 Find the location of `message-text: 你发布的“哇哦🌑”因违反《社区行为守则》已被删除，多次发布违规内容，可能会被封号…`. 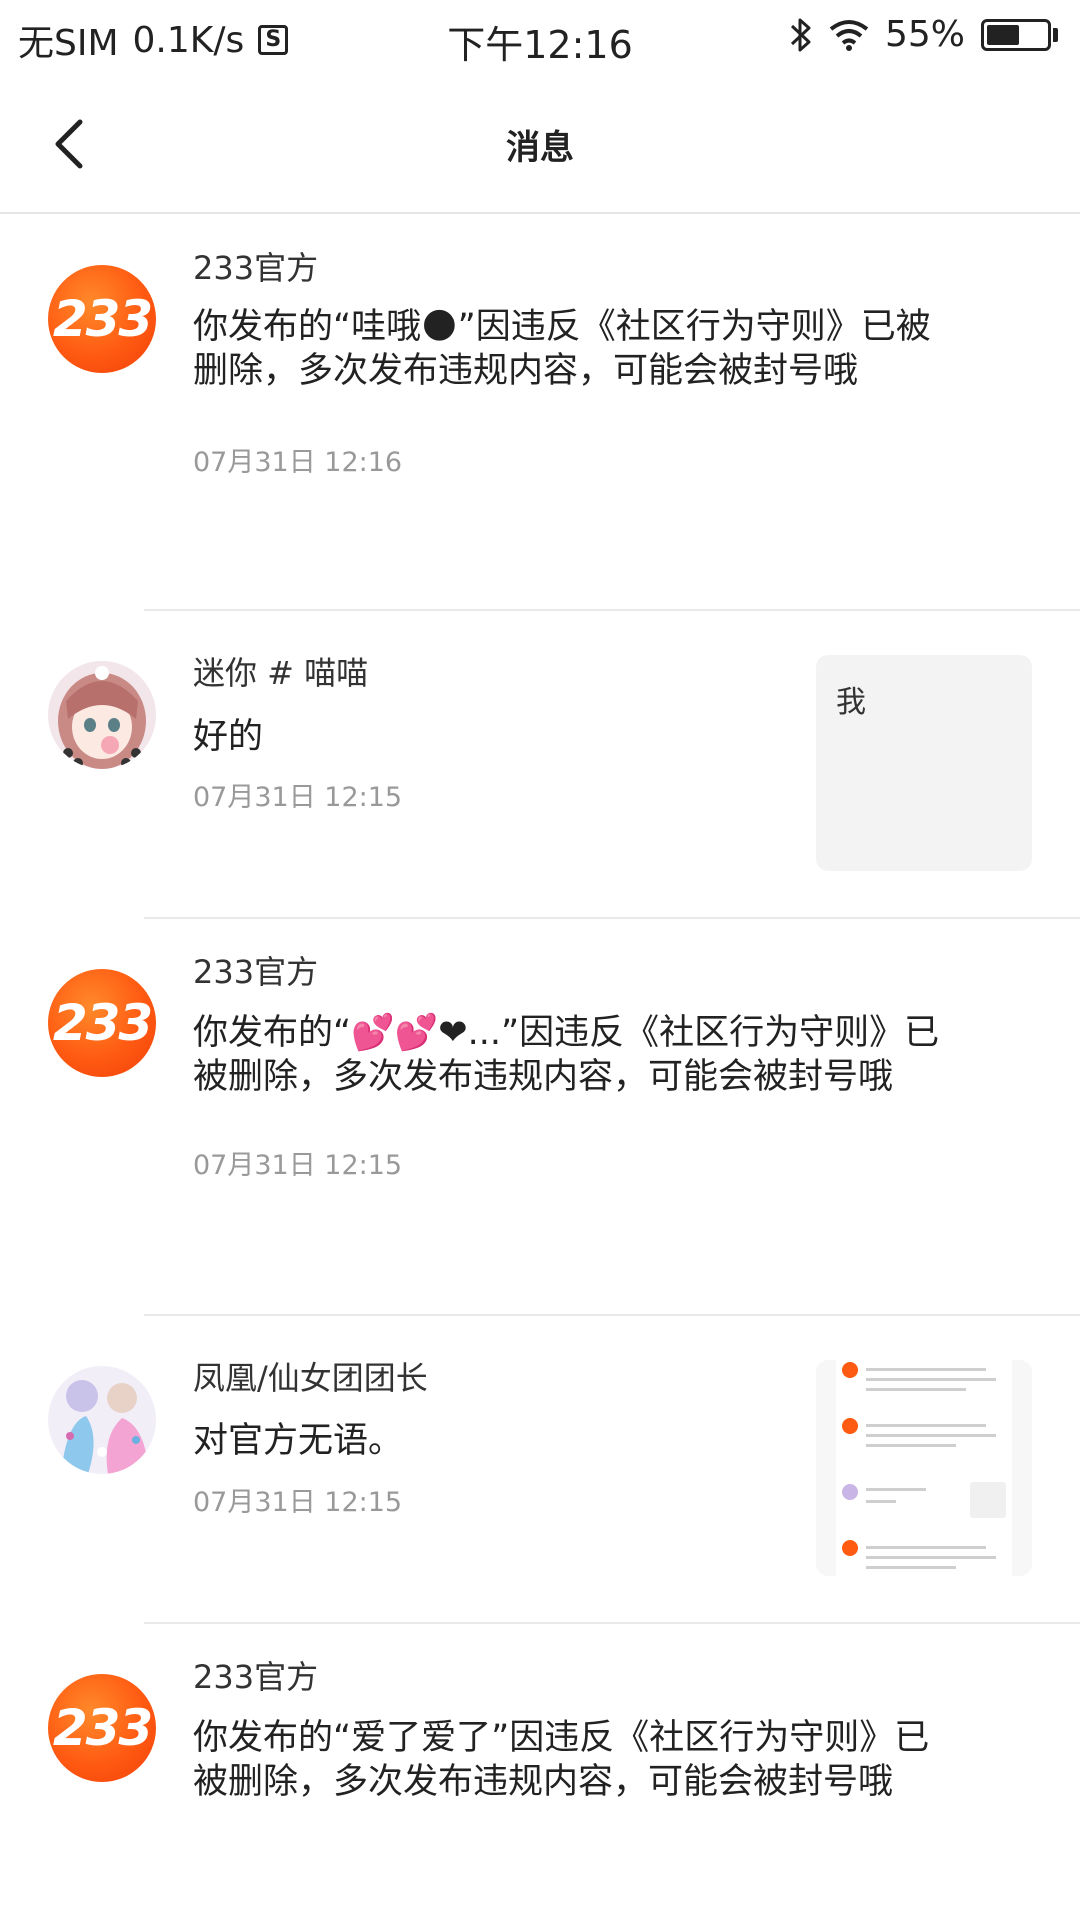

message-text: 你发布的“哇哦🌑”因违反《社区行为守则》已被删除，多次发布违规内容，可能会被封号… is located at coordinates (562, 349).